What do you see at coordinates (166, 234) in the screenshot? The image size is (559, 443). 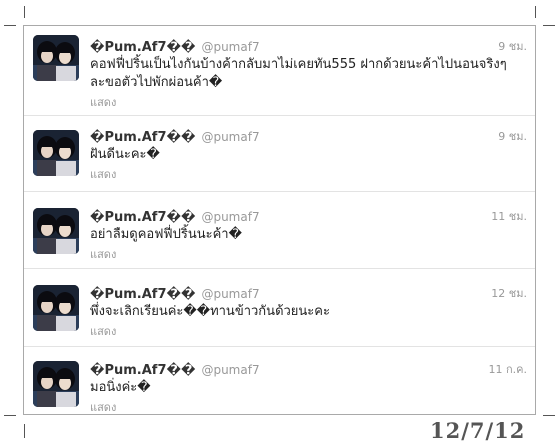 I see `tweet-text: อย่าลืมดูคอฟฟี่ปริ้นนะค้า�` at bounding box center [166, 234].